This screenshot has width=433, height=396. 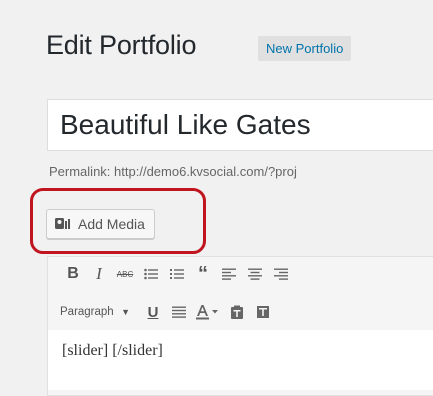 What do you see at coordinates (237, 312) in the screenshot?
I see `paste-as-text-icon` at bounding box center [237, 312].